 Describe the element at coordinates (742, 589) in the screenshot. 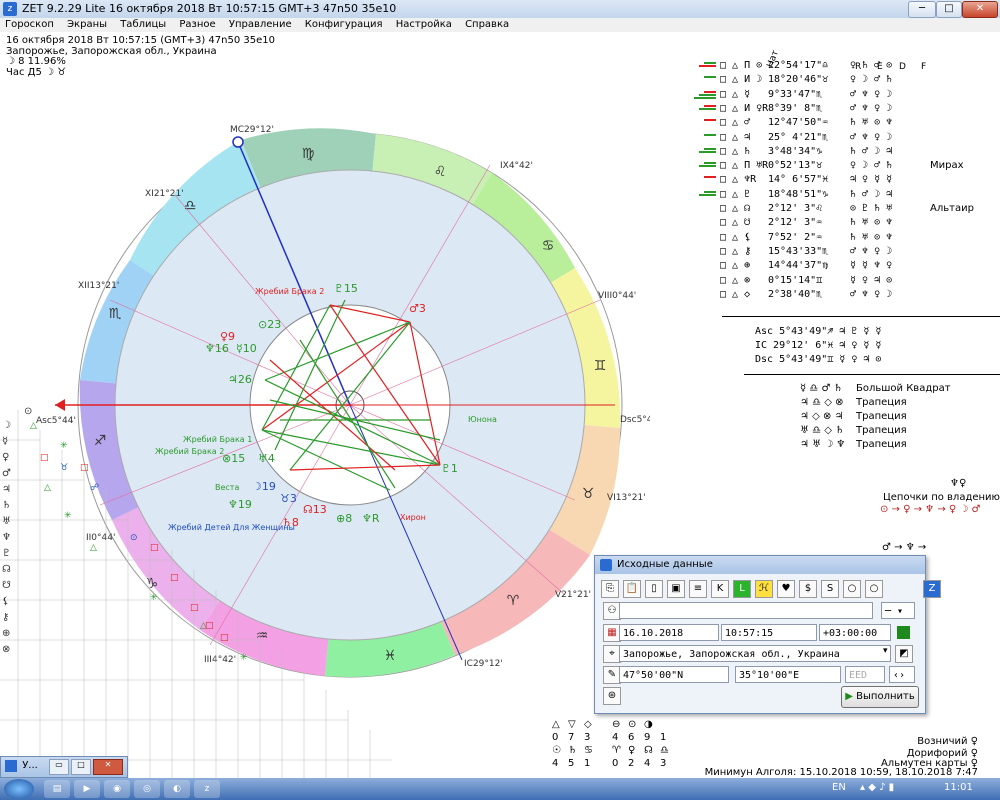

I see `l-icon: L` at that location.